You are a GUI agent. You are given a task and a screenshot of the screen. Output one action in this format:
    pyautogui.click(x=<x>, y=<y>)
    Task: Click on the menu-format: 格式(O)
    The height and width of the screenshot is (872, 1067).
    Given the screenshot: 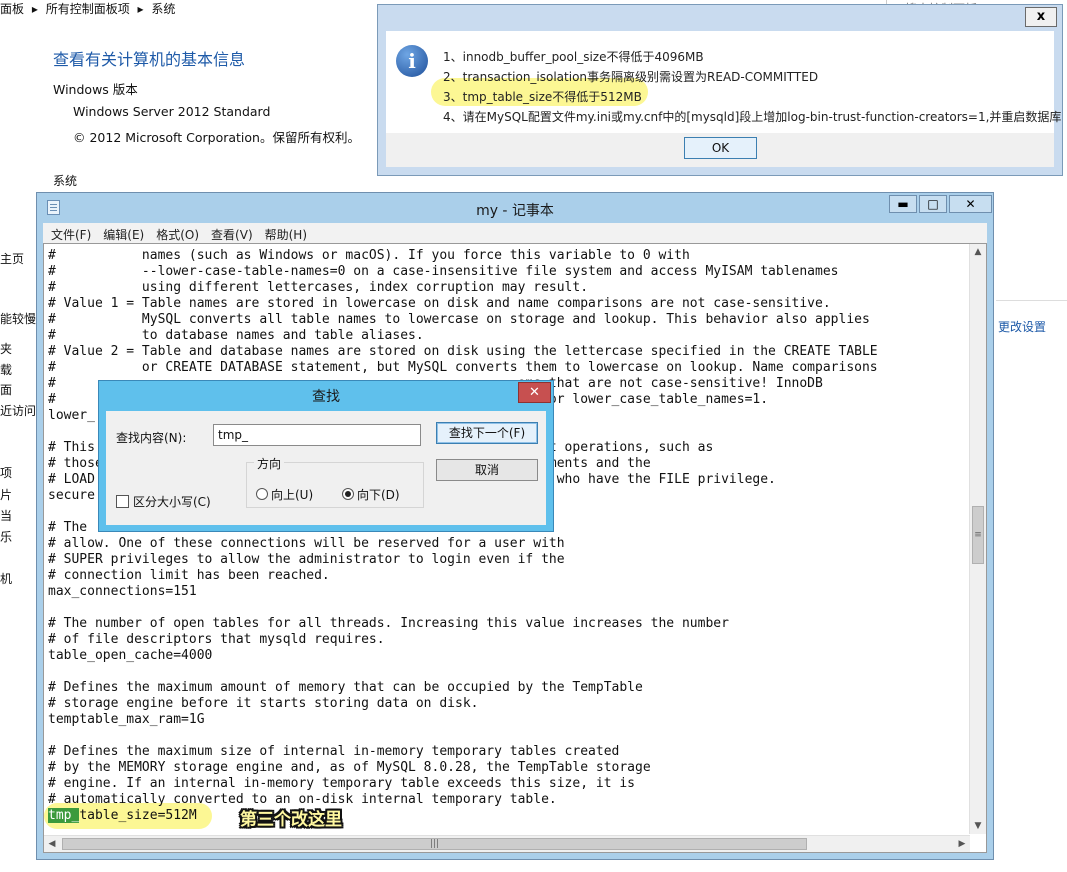 What is the action you would take?
    pyautogui.click(x=175, y=233)
    